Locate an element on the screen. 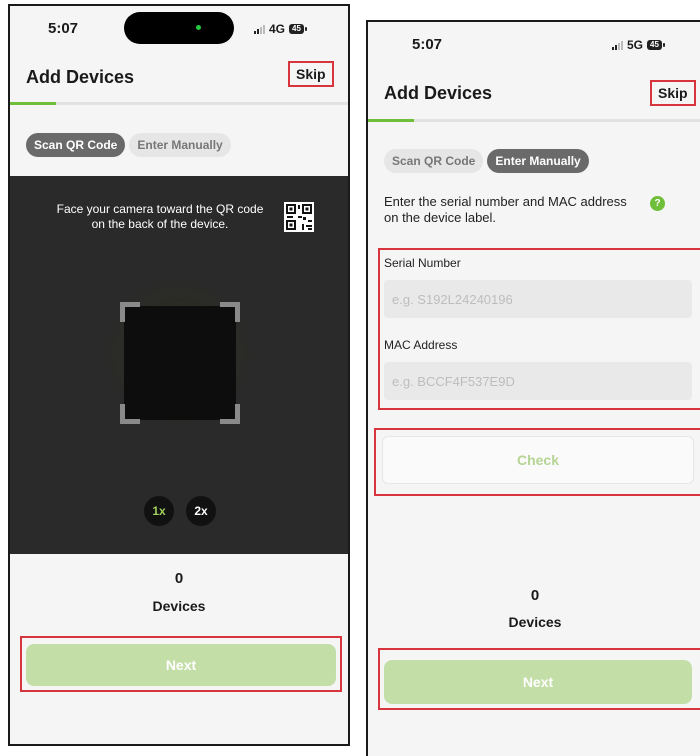  serial-number-input is located at coordinates (538, 299).